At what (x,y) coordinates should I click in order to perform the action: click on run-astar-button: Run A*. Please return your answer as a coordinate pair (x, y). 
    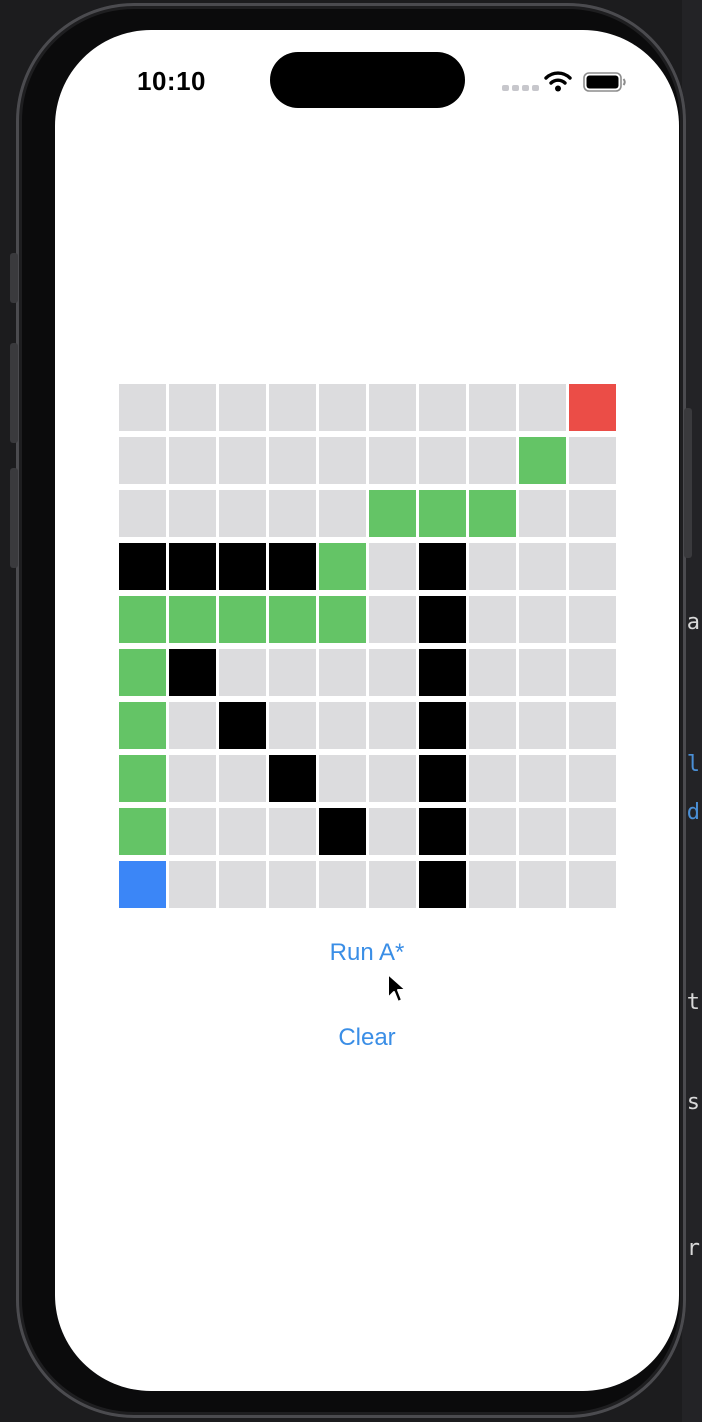
    Looking at the image, I should click on (367, 953).